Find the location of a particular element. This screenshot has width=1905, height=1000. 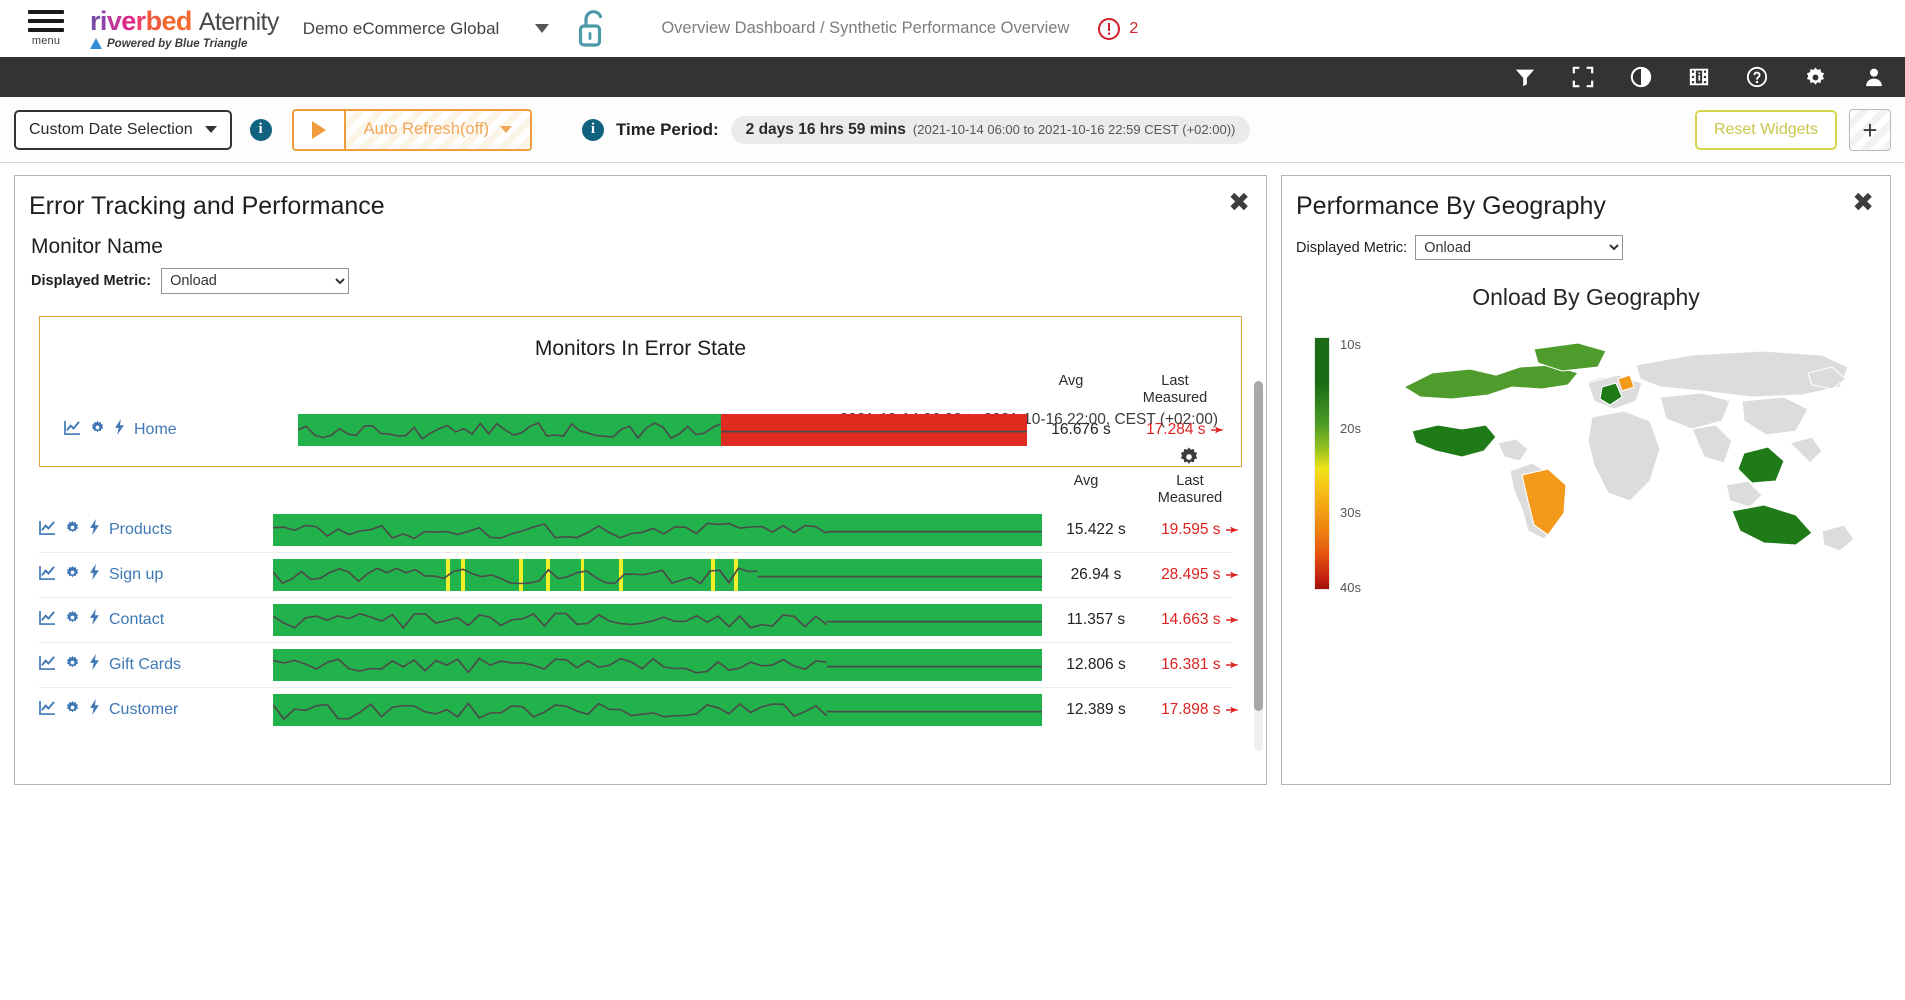

reset-widgets-button: Reset Widgets is located at coordinates (1765, 129).